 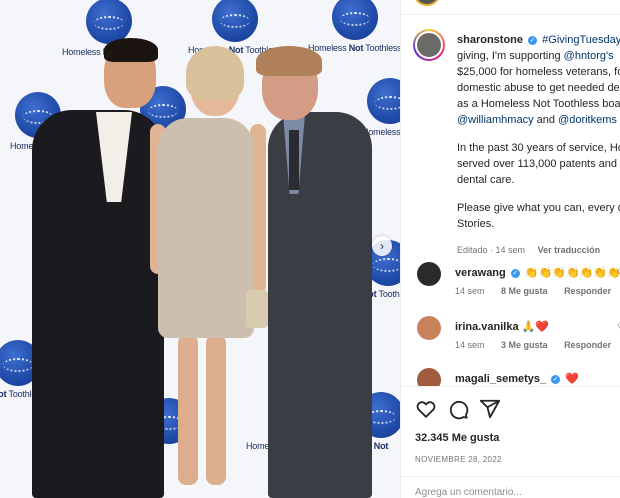 What do you see at coordinates (490, 409) in the screenshot?
I see `share-icon` at bounding box center [490, 409].